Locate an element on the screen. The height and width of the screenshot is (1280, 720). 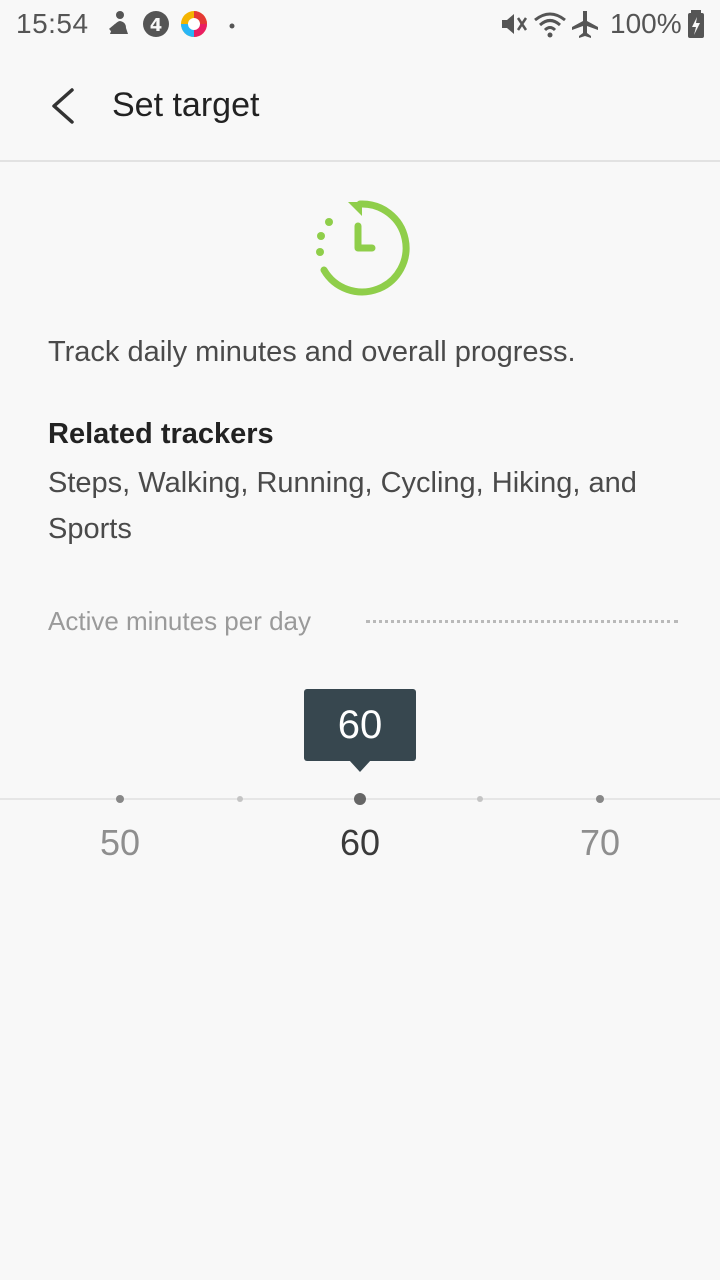
scale-label-70: 70 is located at coordinates (600, 843).